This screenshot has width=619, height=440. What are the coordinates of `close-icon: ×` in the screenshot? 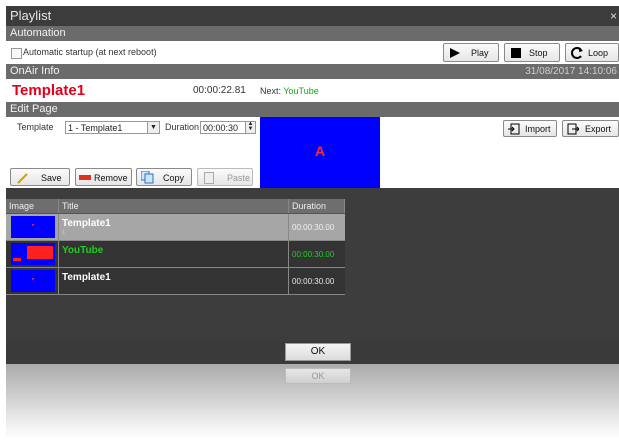 It's located at (613, 16).